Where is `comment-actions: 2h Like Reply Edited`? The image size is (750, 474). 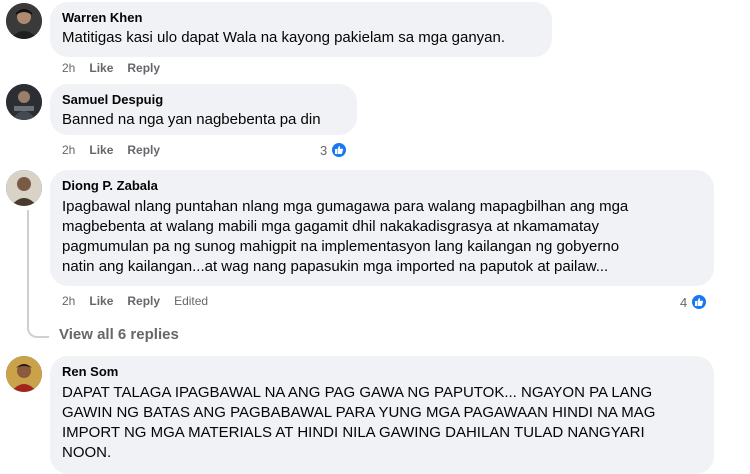 comment-actions: 2h Like Reply Edited is located at coordinates (135, 301).